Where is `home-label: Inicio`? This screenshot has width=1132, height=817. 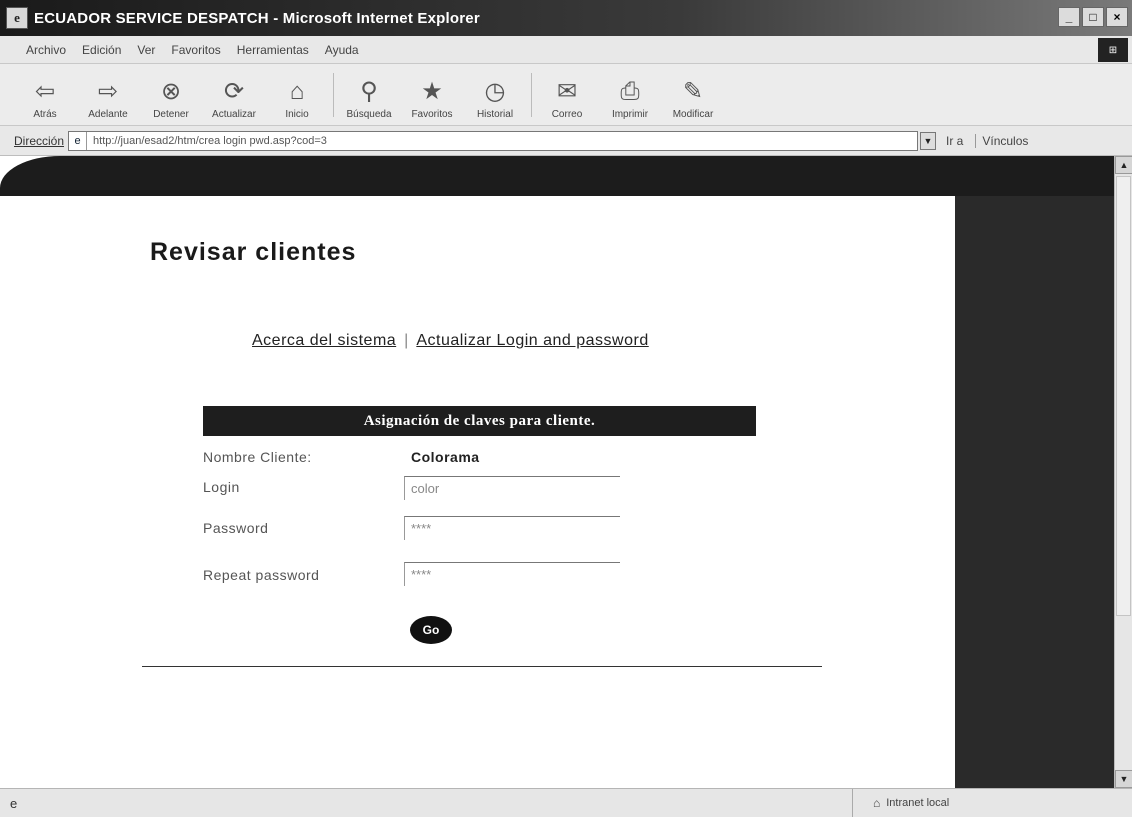
home-label: Inicio is located at coordinates (297, 114).